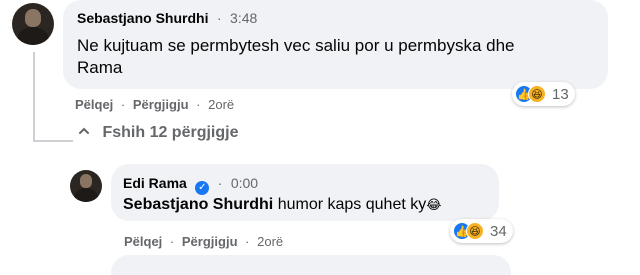  Describe the element at coordinates (270, 241) in the screenshot. I see `reply-age: 2orë` at that location.